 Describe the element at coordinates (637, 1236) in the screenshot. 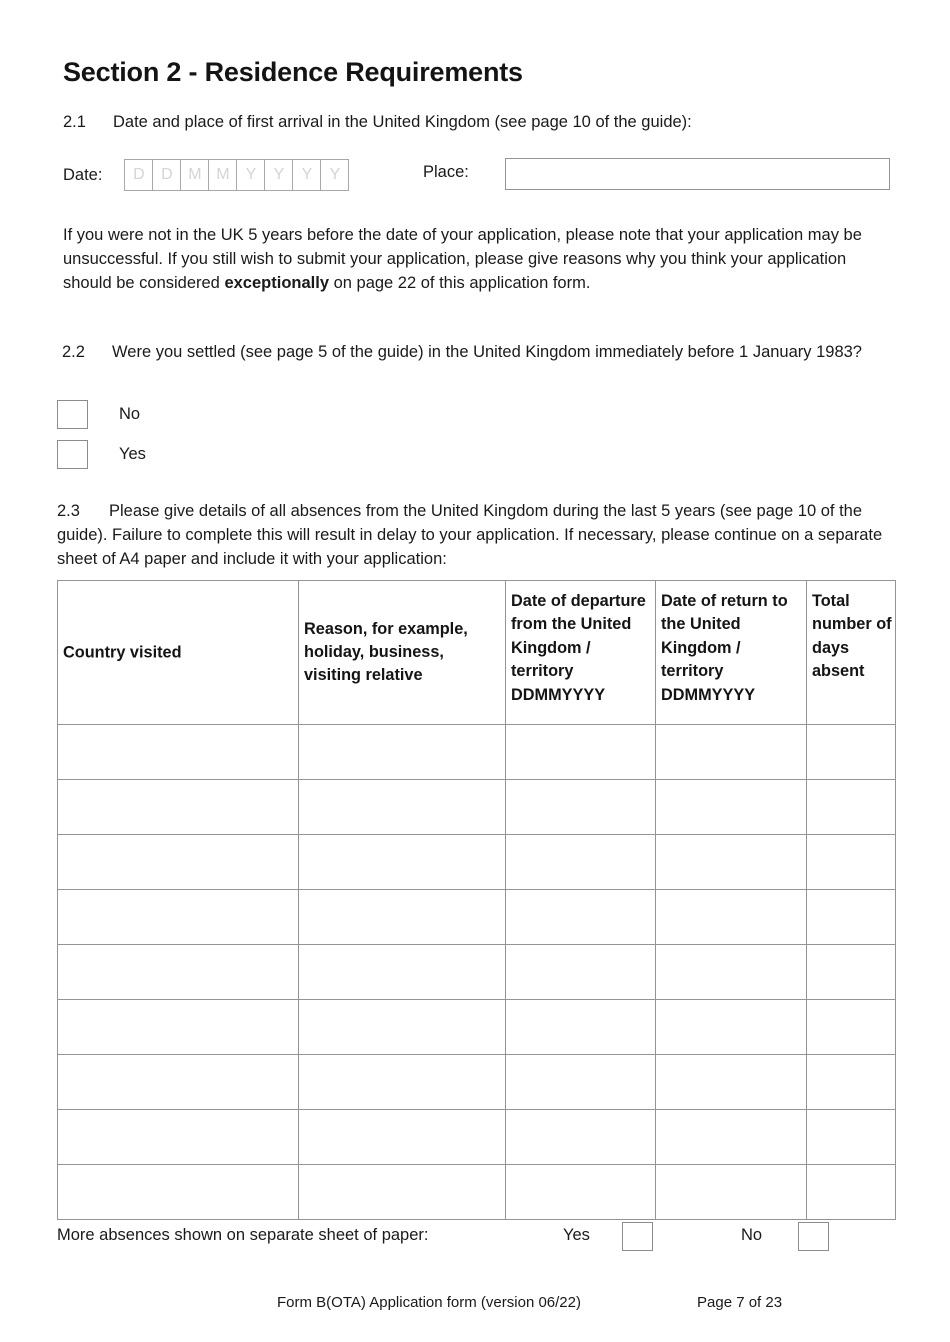

I see `more-absences-checkbox-yes` at that location.